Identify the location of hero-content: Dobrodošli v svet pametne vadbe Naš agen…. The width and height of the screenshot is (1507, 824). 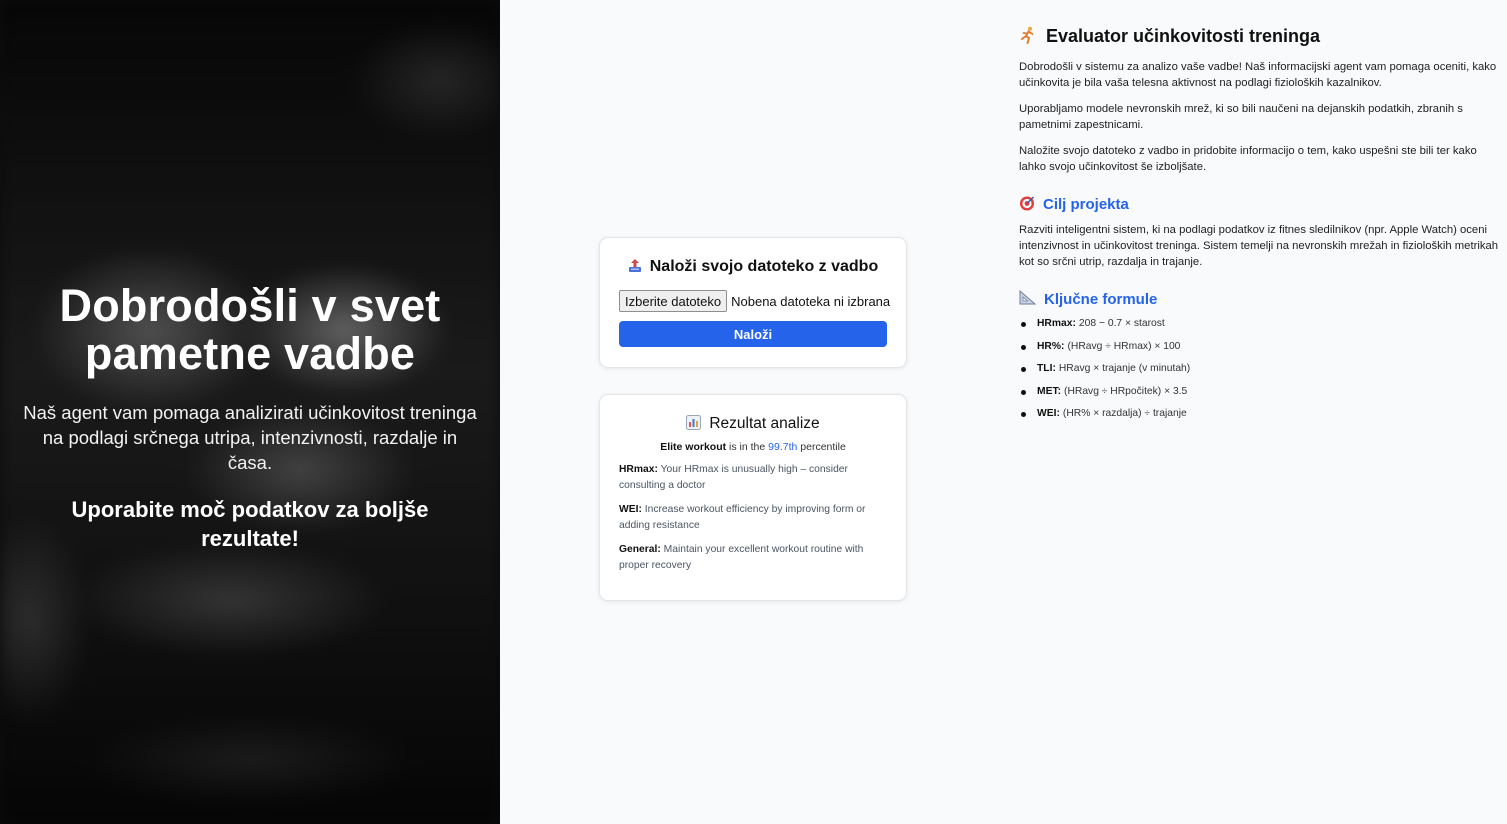
(250, 417).